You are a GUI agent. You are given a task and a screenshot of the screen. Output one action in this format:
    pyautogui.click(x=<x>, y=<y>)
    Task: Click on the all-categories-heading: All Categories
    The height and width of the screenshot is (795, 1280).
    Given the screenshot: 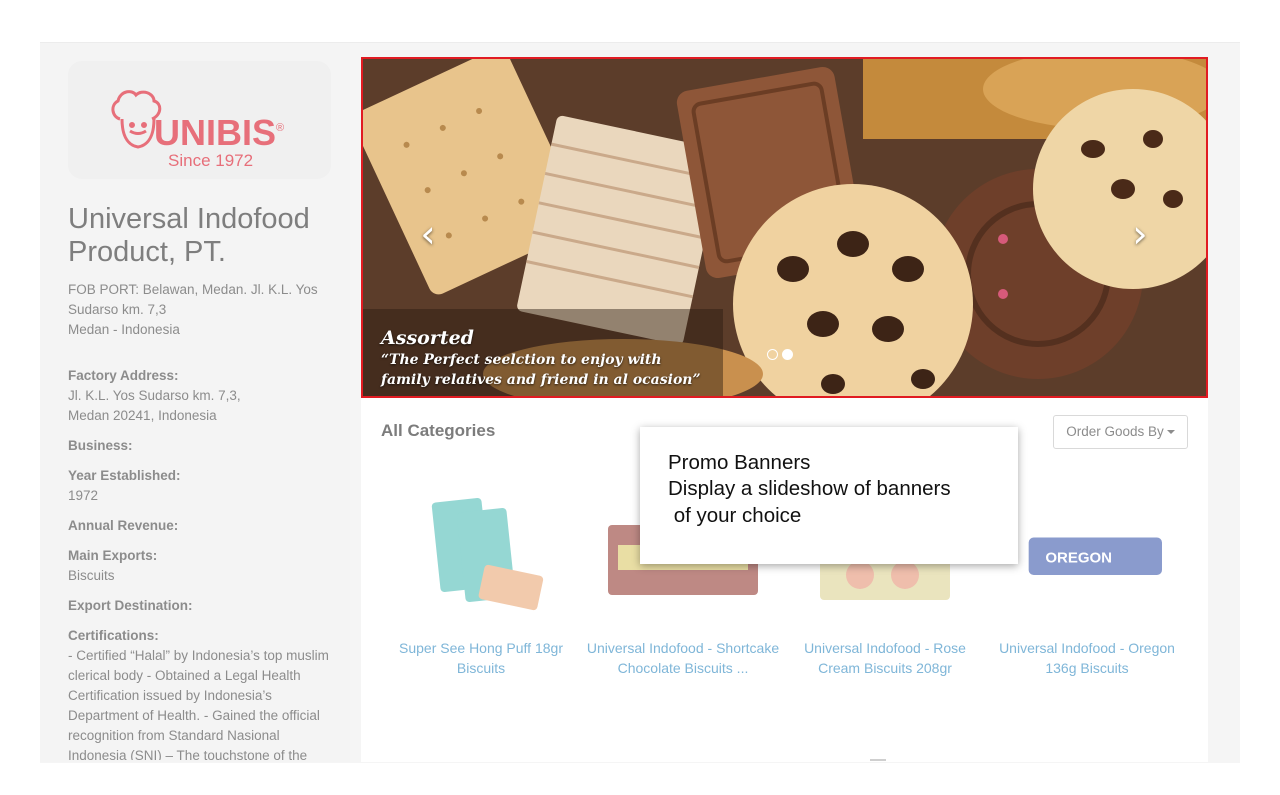 What is the action you would take?
    pyautogui.click(x=438, y=431)
    